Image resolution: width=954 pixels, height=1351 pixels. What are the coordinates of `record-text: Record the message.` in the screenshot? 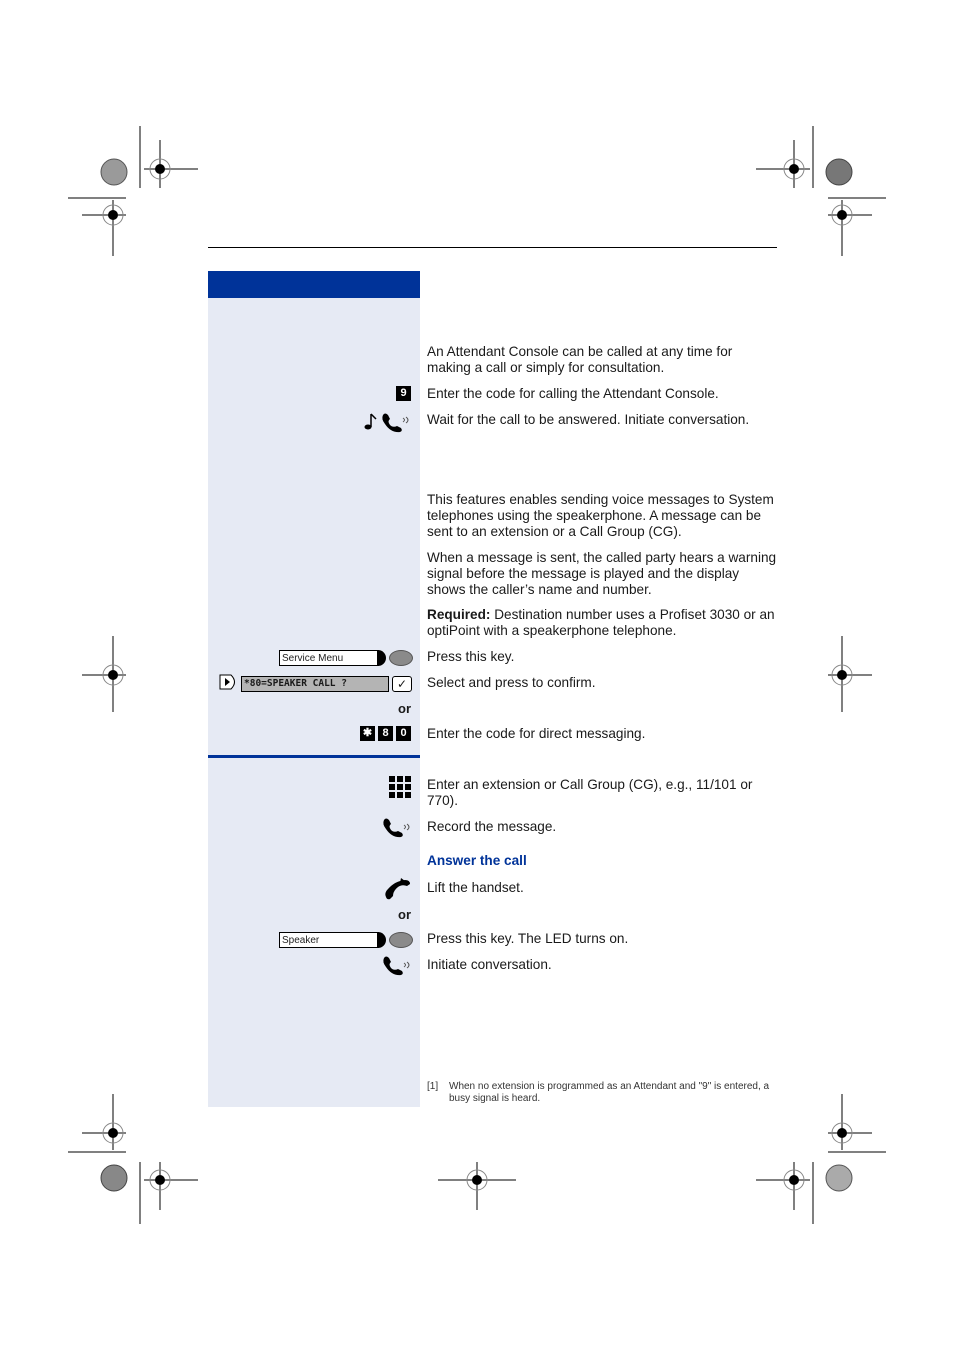 It's located at (492, 826).